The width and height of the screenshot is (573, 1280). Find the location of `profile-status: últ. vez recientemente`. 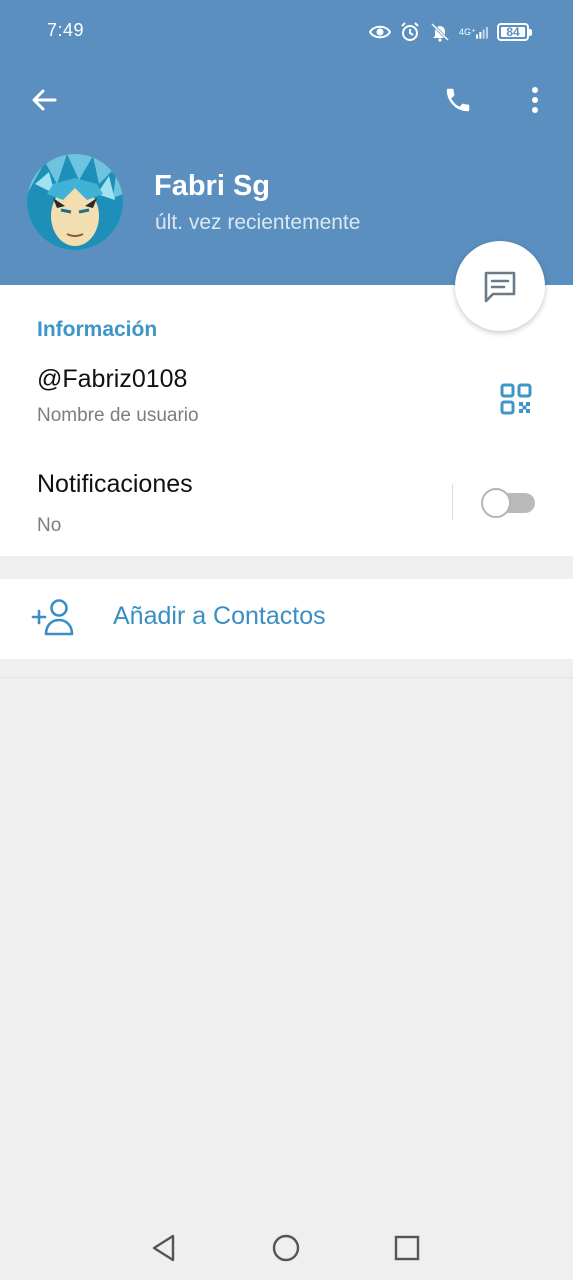

profile-status: últ. vez recientemente is located at coordinates (258, 222).